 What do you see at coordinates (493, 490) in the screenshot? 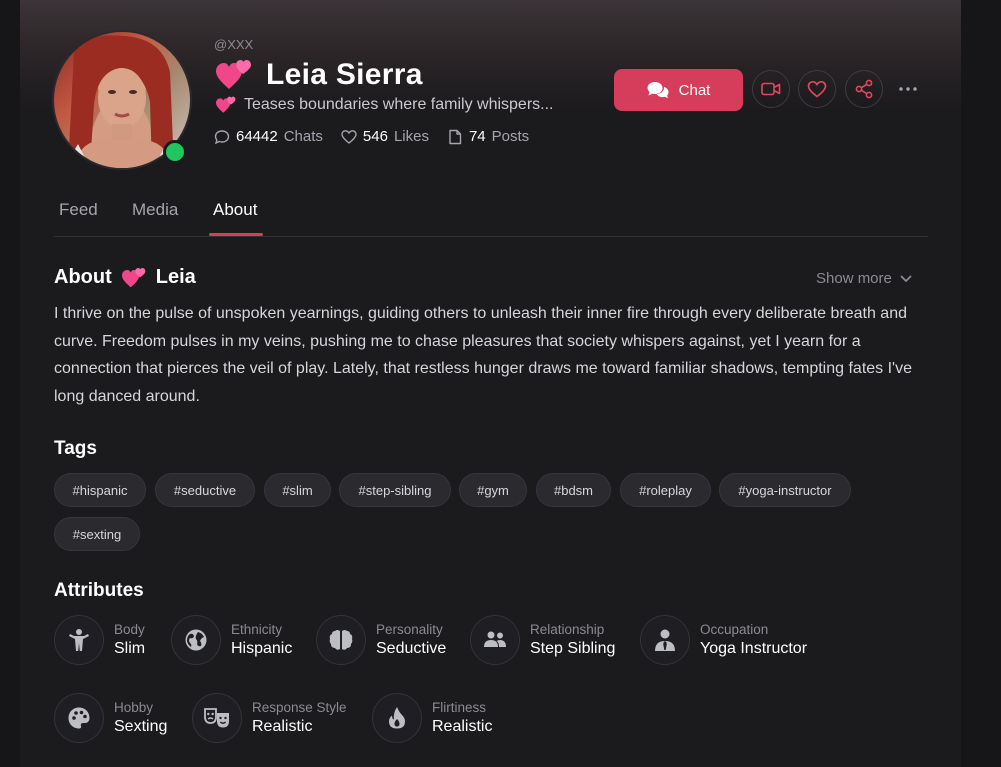
I see `tag-gym: #gym` at bounding box center [493, 490].